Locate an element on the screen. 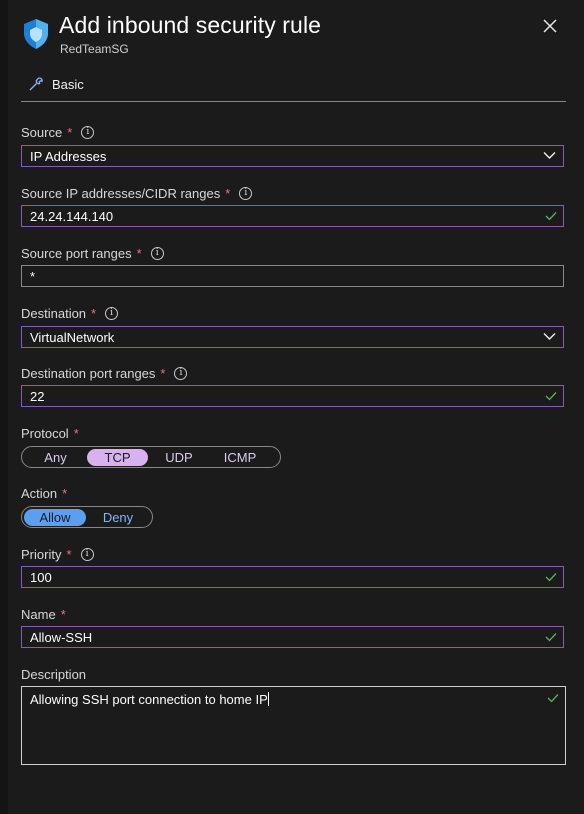  protocol-option-any: Any is located at coordinates (55, 457).